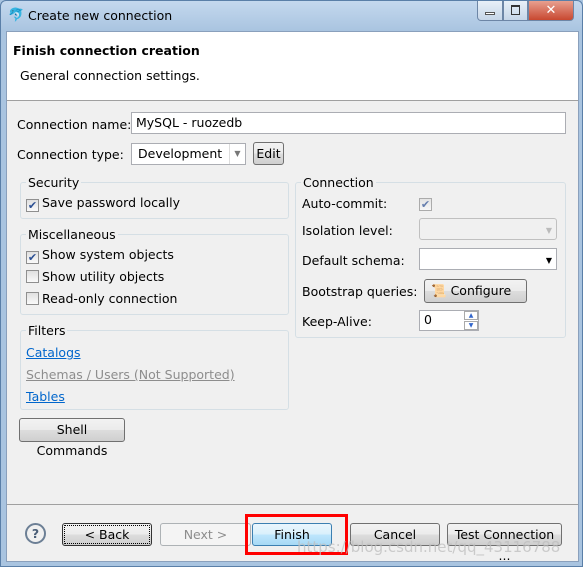 The width and height of the screenshot is (583, 567). I want to click on show-system-objects-checkbox: ✔ Show system objects, so click(100, 255).